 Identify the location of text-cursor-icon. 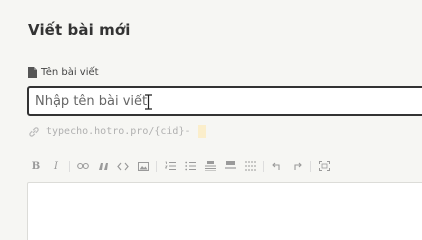
(148, 102).